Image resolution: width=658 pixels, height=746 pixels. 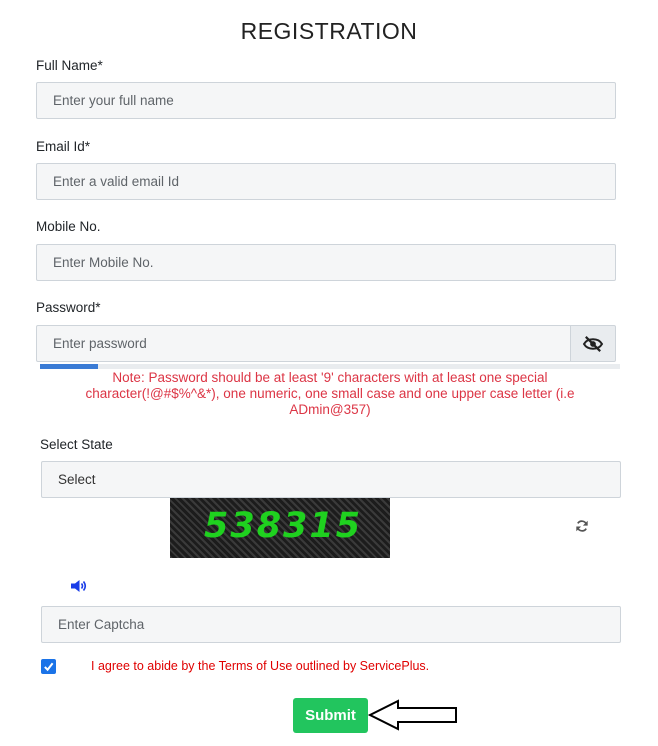 I want to click on captcha-image: 538315, so click(x=280, y=528).